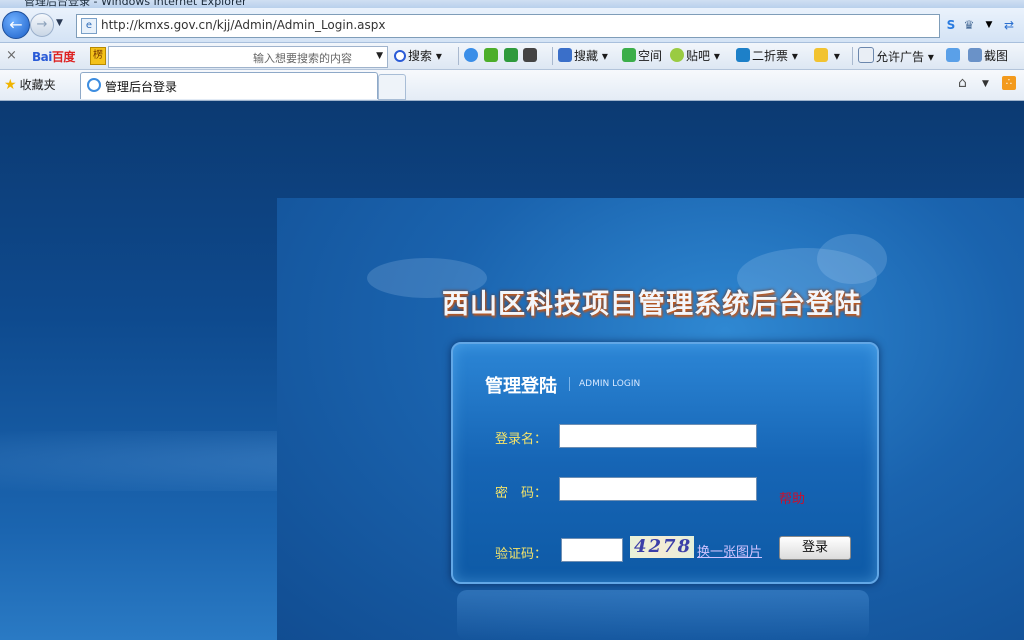  Describe the element at coordinates (11, 55) in the screenshot. I see `close-toolbar-icon: ×` at that location.